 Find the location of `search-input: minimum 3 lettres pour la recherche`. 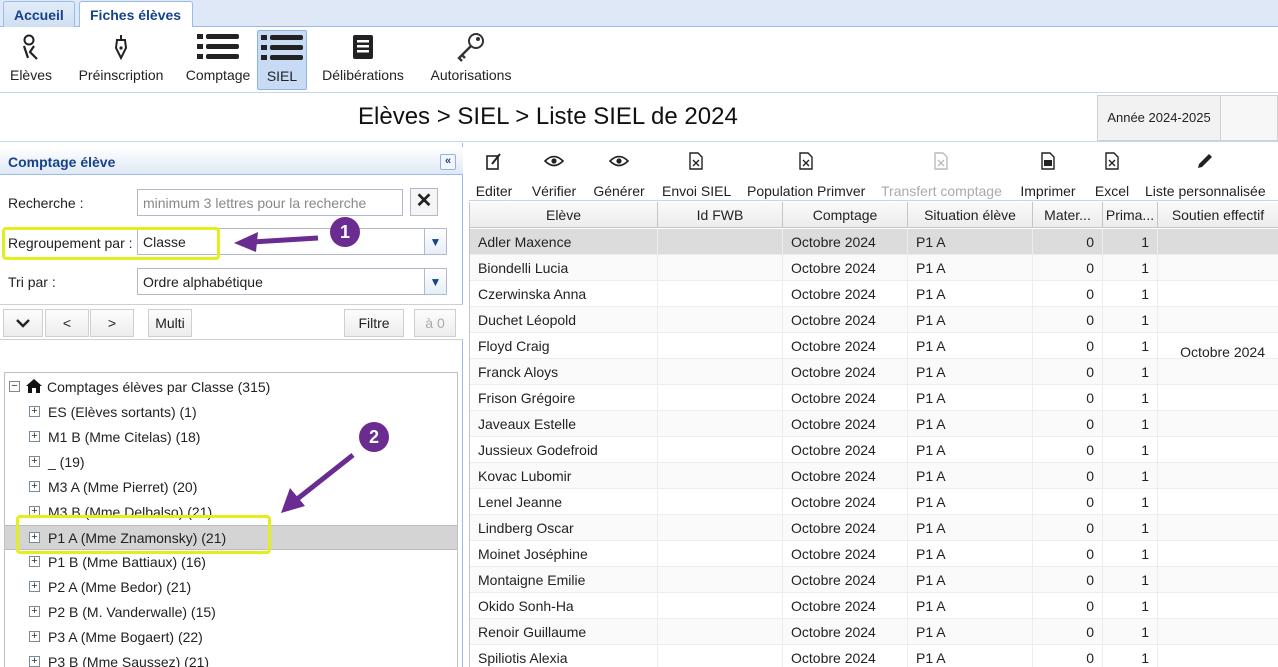

search-input: minimum 3 lettres pour la recherche is located at coordinates (270, 202).